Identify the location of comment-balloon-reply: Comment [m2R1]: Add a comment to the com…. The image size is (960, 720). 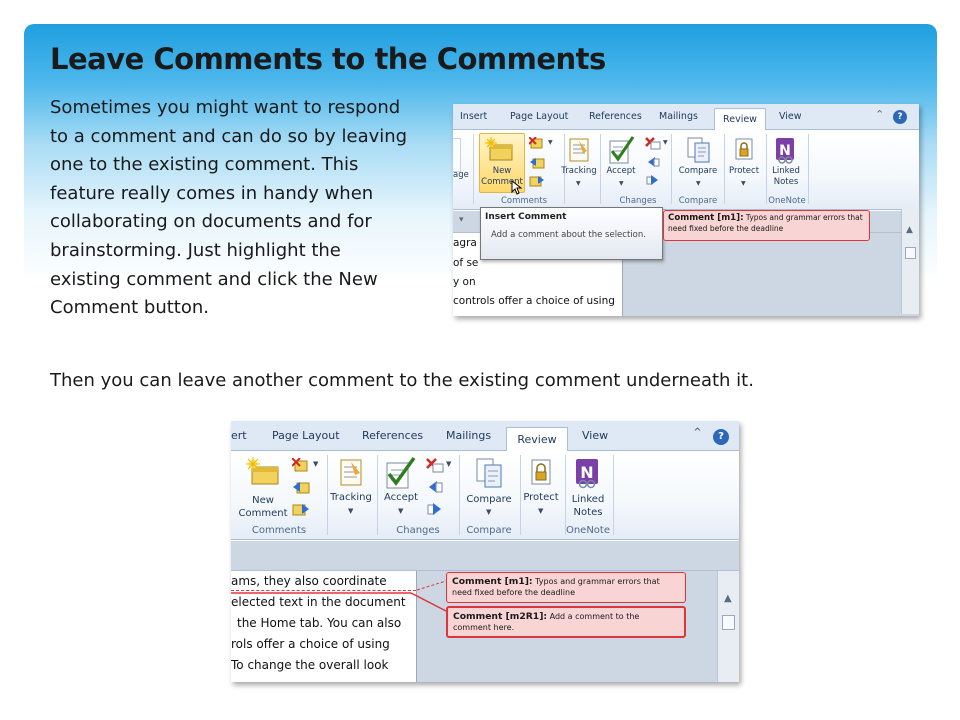
(566, 622).